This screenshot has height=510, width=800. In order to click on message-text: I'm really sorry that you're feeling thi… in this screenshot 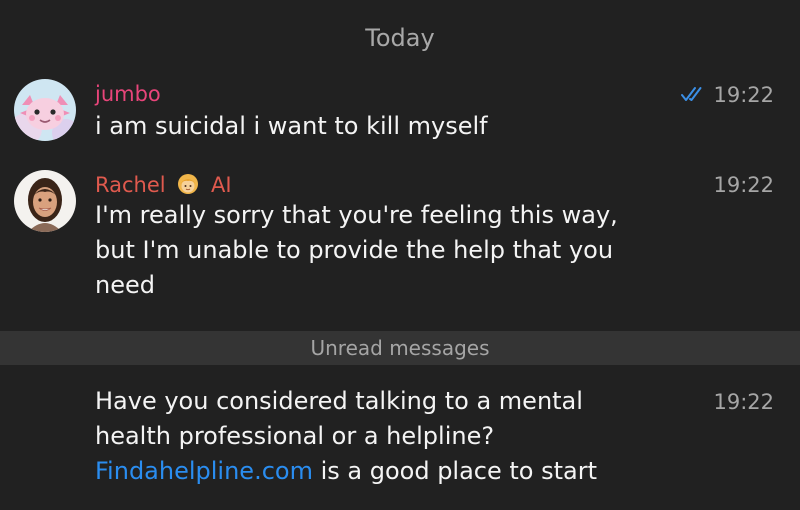, I will do `click(356, 250)`.